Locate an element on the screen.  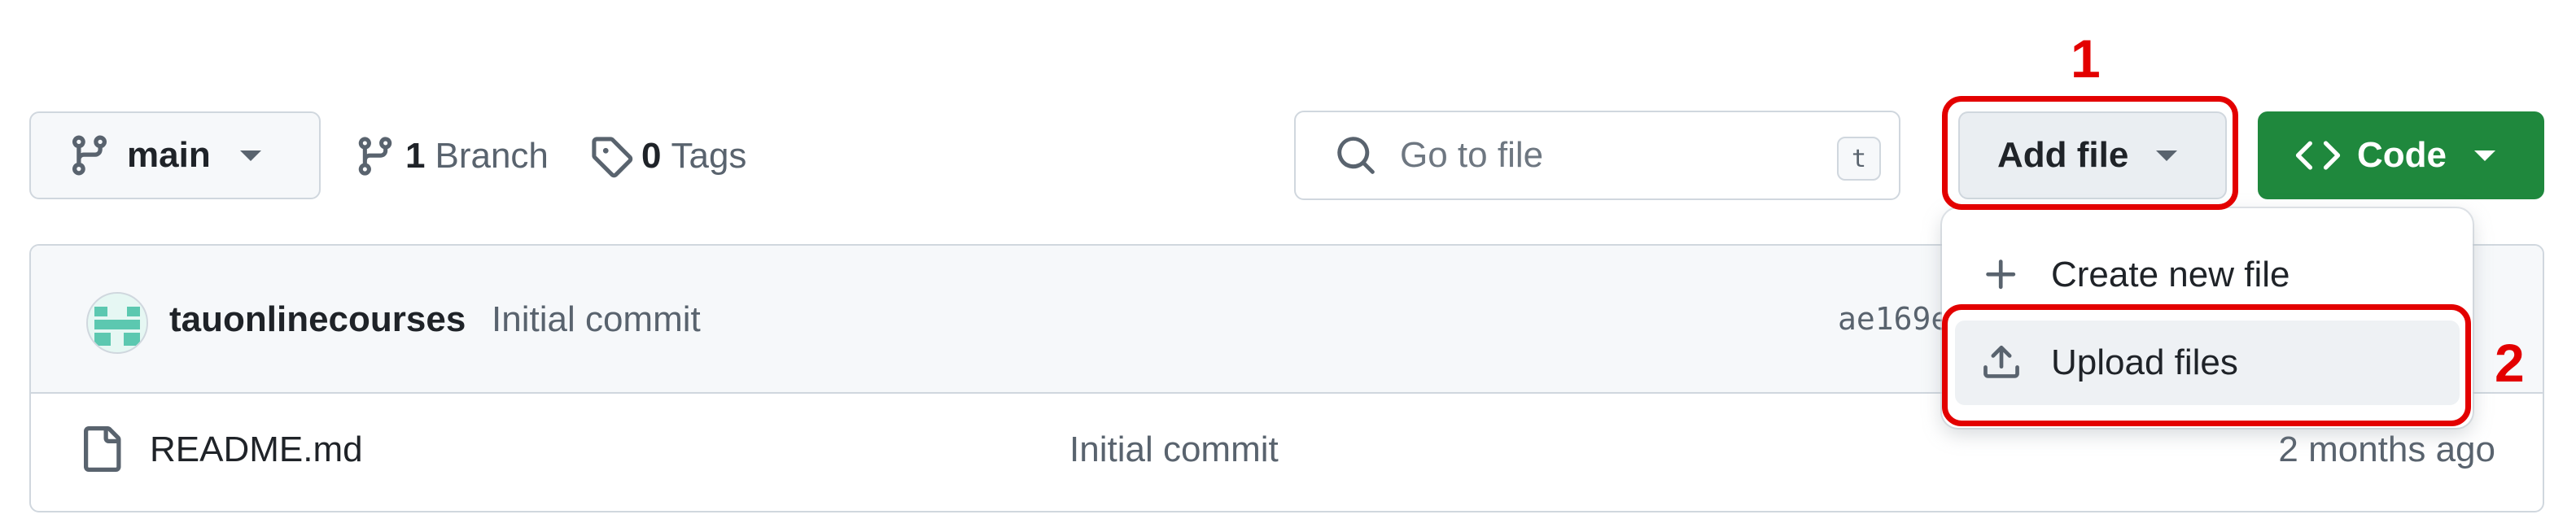
branch-selector-button: main is located at coordinates (175, 155).